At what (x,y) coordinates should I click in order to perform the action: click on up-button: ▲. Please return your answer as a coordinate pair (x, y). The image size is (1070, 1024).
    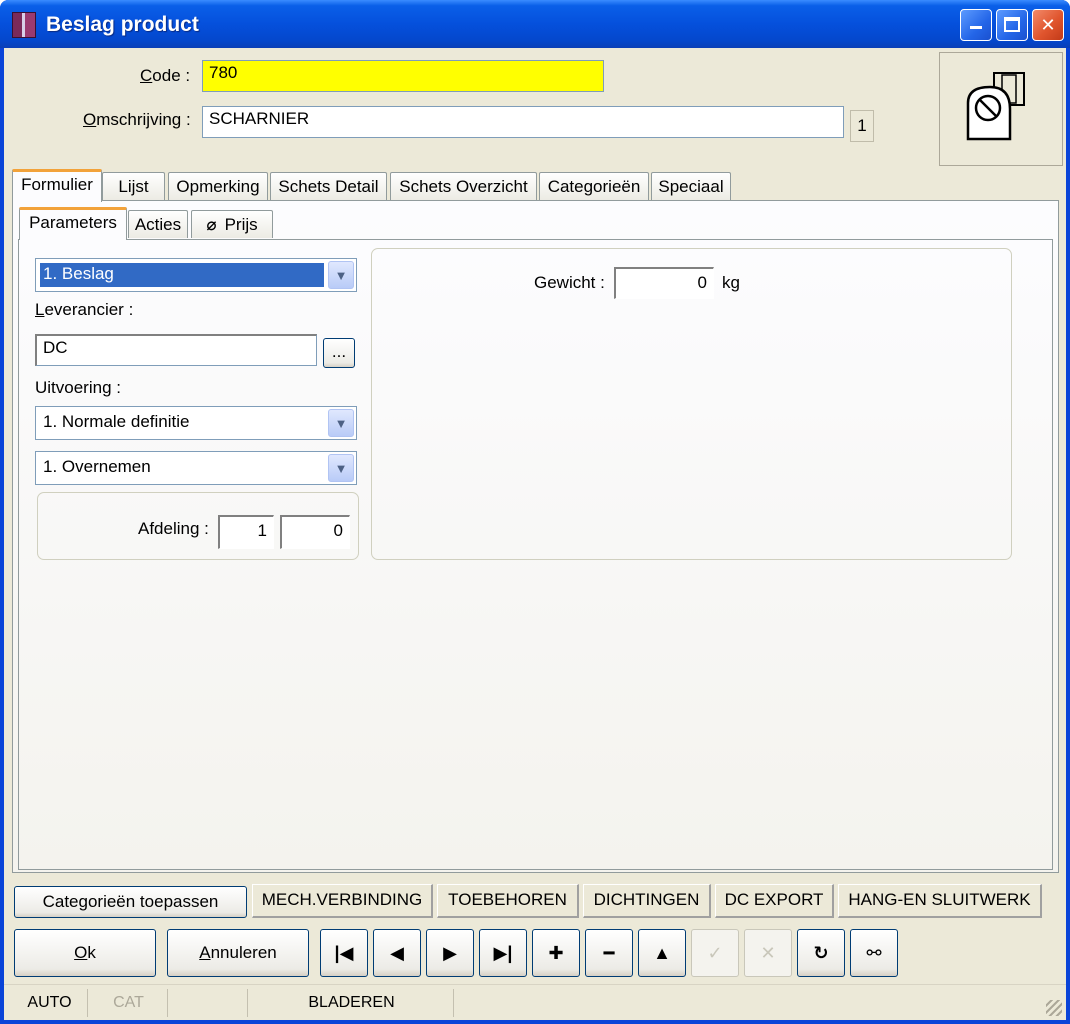
    Looking at the image, I should click on (662, 953).